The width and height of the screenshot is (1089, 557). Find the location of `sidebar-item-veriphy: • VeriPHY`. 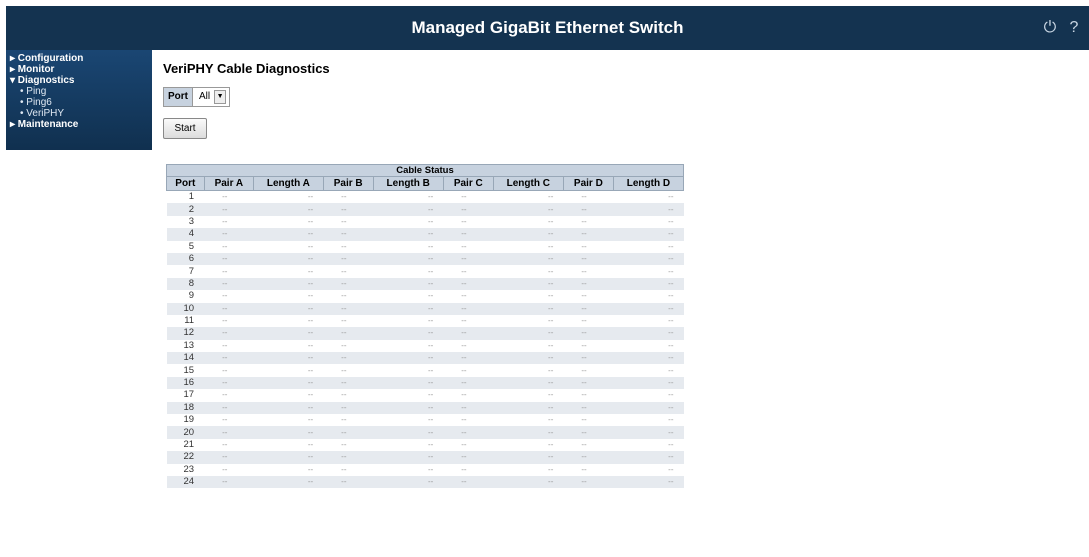

sidebar-item-veriphy: • VeriPHY is located at coordinates (42, 113).